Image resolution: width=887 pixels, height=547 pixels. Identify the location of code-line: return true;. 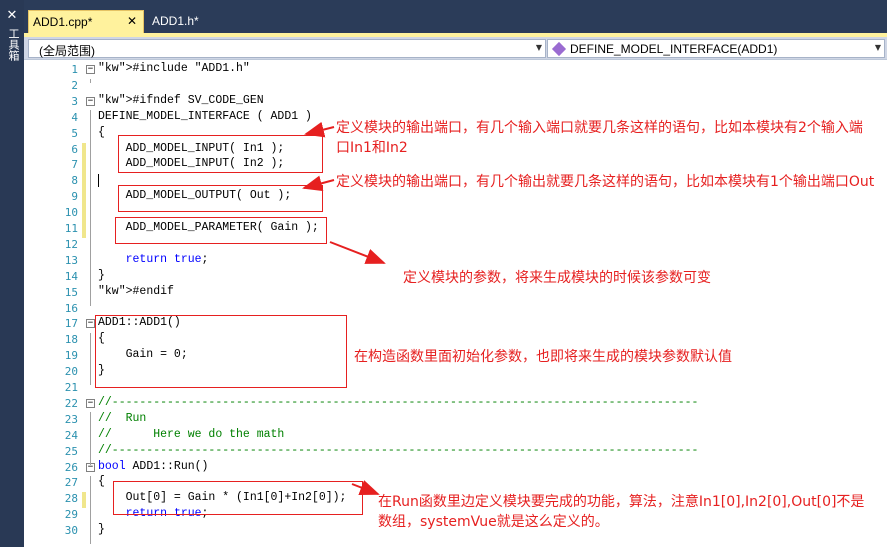
(153, 259).